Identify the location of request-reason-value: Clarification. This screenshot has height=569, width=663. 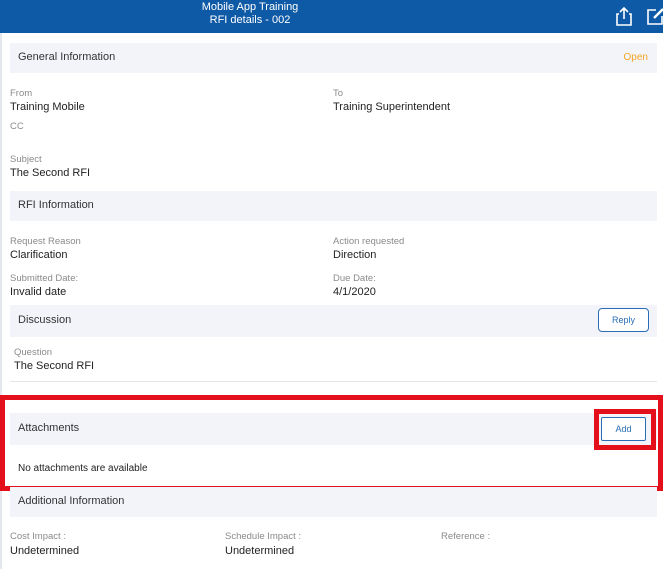
(39, 255).